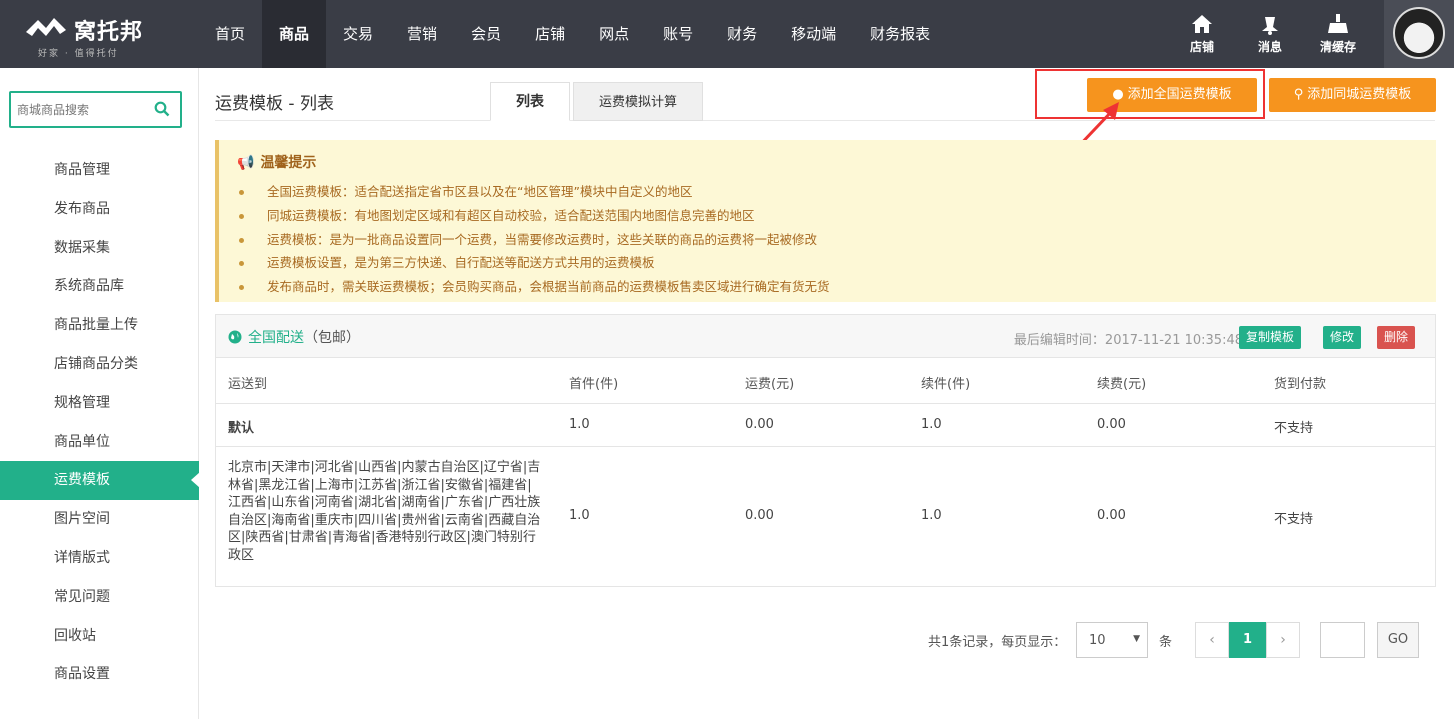  What do you see at coordinates (1338, 34) in the screenshot?
I see `clear-cache-shortcut: 清缓存` at bounding box center [1338, 34].